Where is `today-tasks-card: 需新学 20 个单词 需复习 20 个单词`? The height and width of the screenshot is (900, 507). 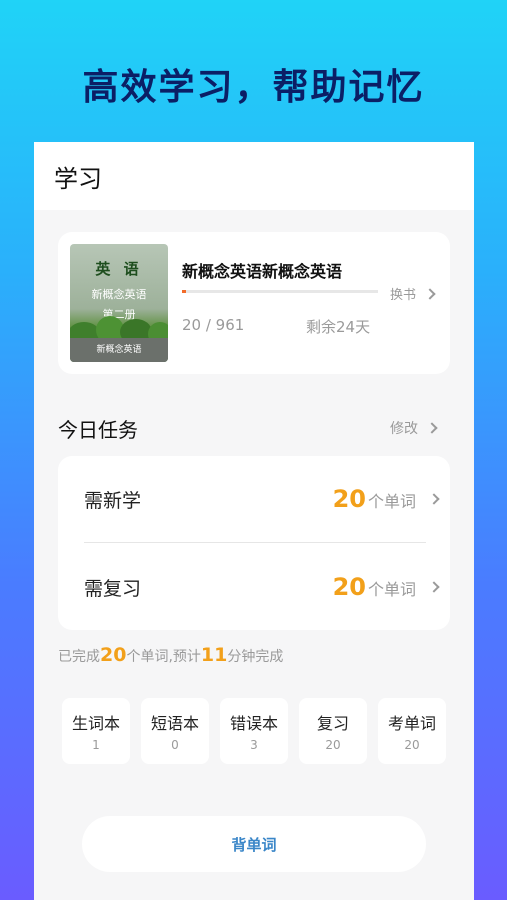 today-tasks-card: 需新学 20 个单词 需复习 20 个单词 is located at coordinates (254, 543).